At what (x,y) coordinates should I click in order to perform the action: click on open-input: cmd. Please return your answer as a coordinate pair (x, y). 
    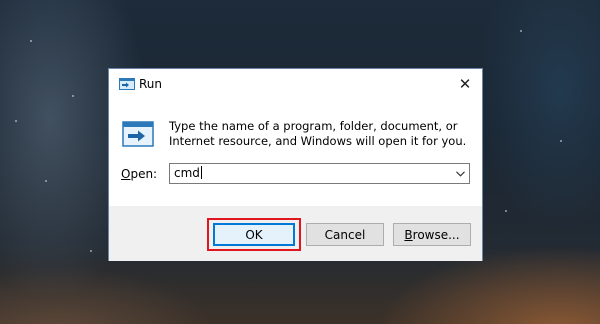
    Looking at the image, I should click on (188, 173).